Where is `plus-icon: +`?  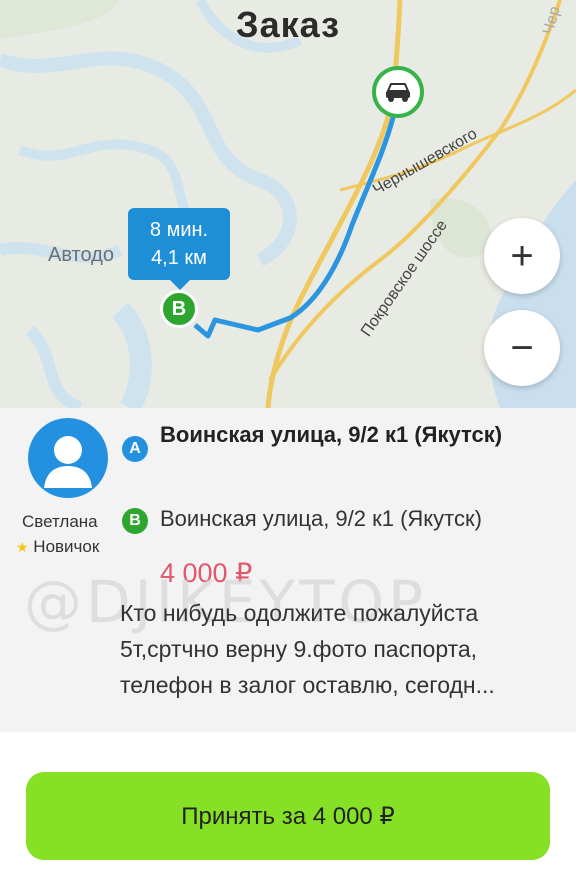
plus-icon: + is located at coordinates (522, 256).